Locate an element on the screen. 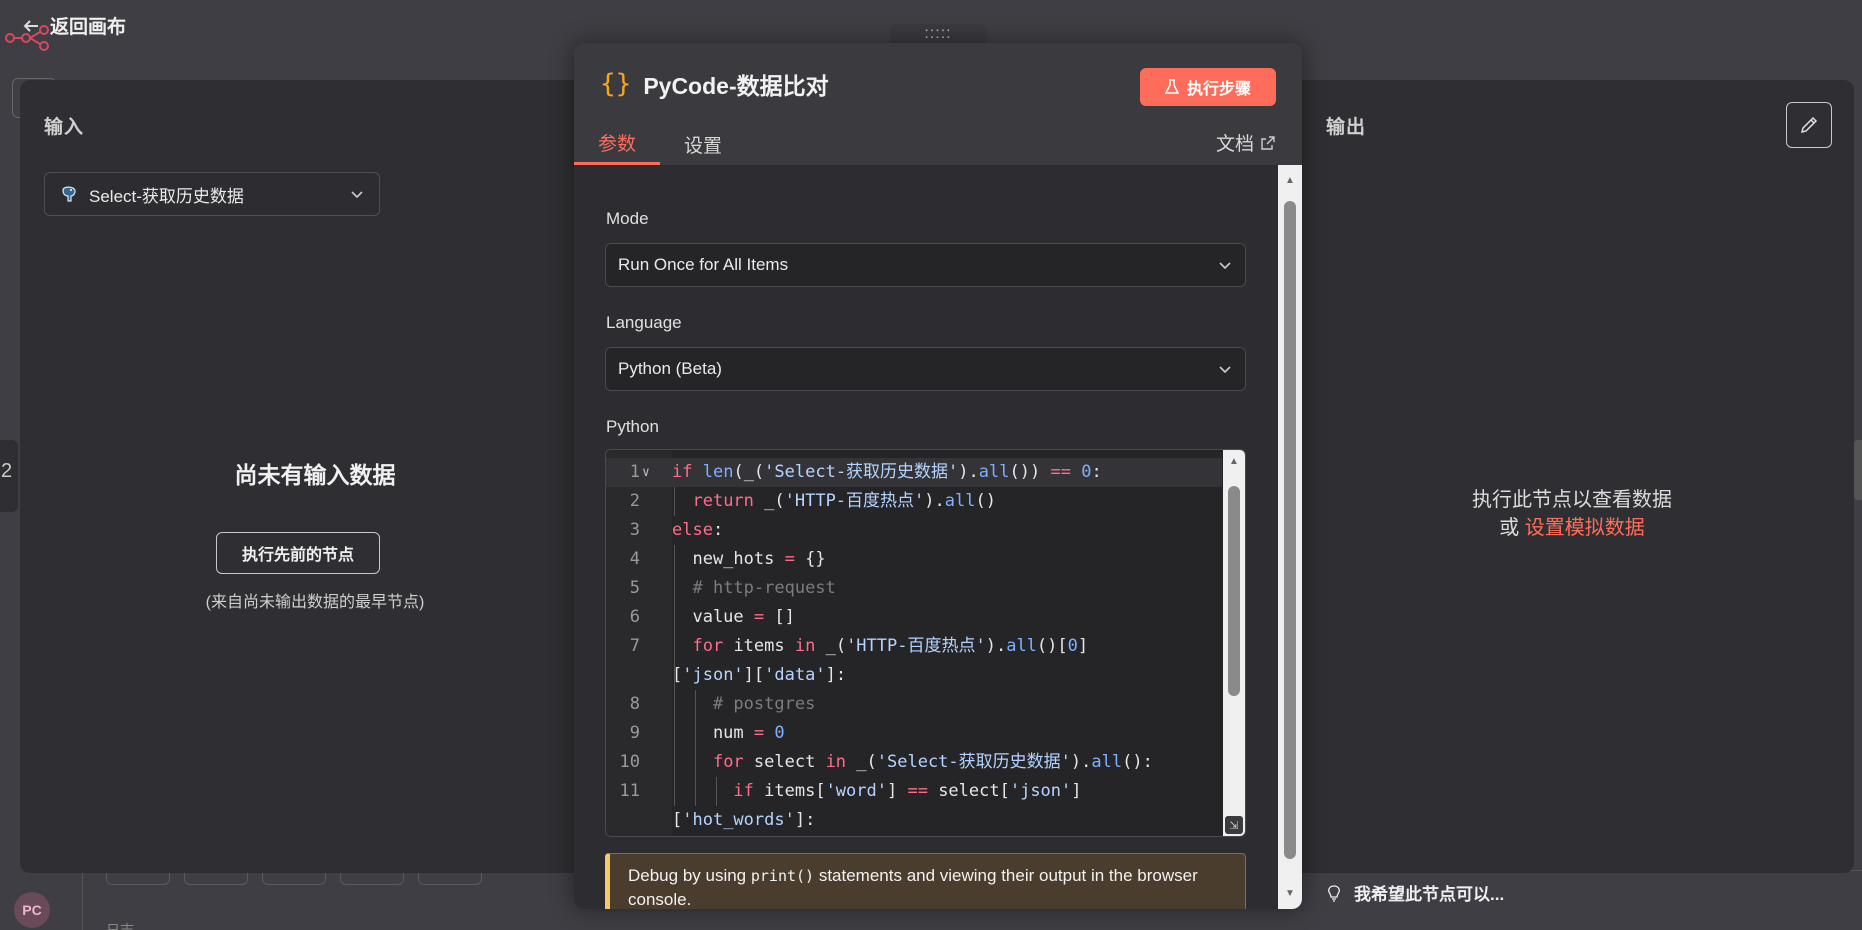 The width and height of the screenshot is (1862, 930). pencil-icon is located at coordinates (1809, 125).